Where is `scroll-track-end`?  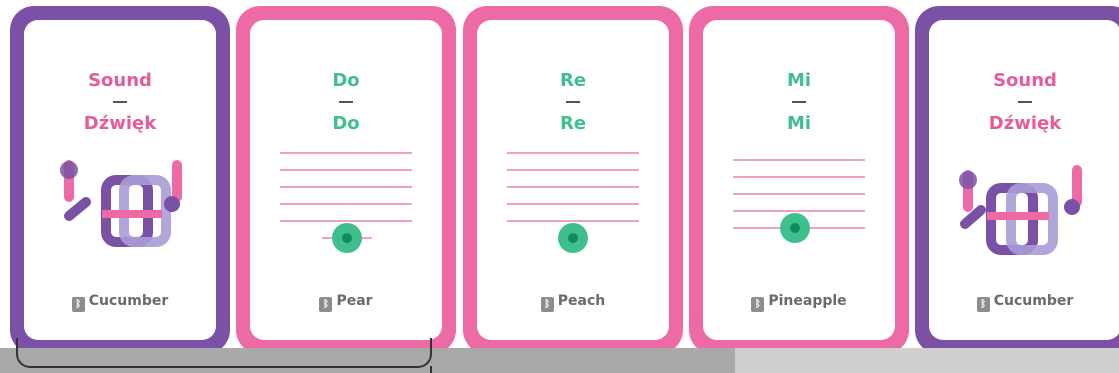
scroll-track-end is located at coordinates (927, 360).